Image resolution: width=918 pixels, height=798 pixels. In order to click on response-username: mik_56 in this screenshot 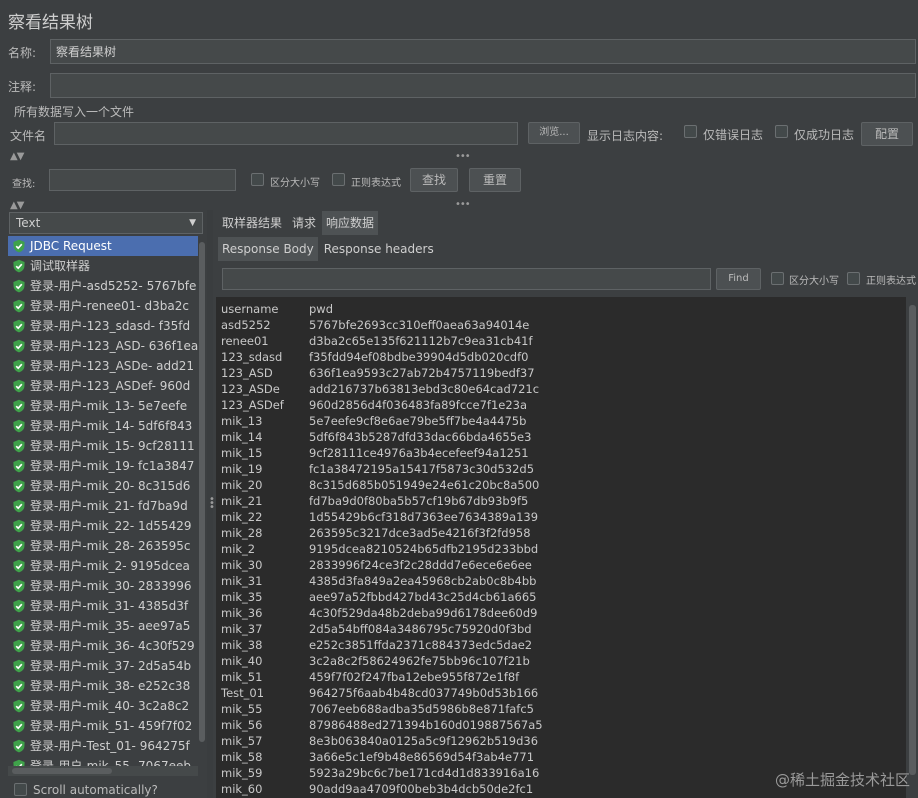, I will do `click(242, 725)`.